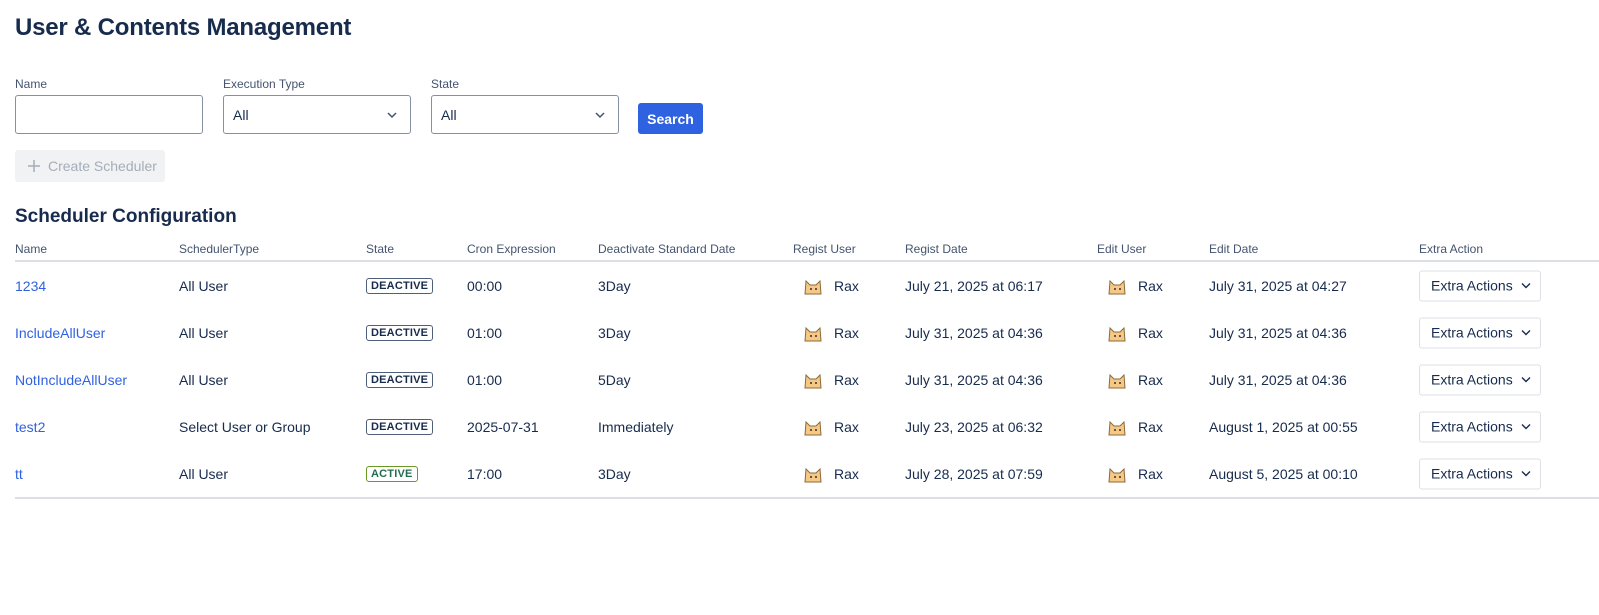 This screenshot has width=1599, height=615. Describe the element at coordinates (667, 249) in the screenshot. I see `column-header-deactivate-date: Deactivate Standard Date` at that location.